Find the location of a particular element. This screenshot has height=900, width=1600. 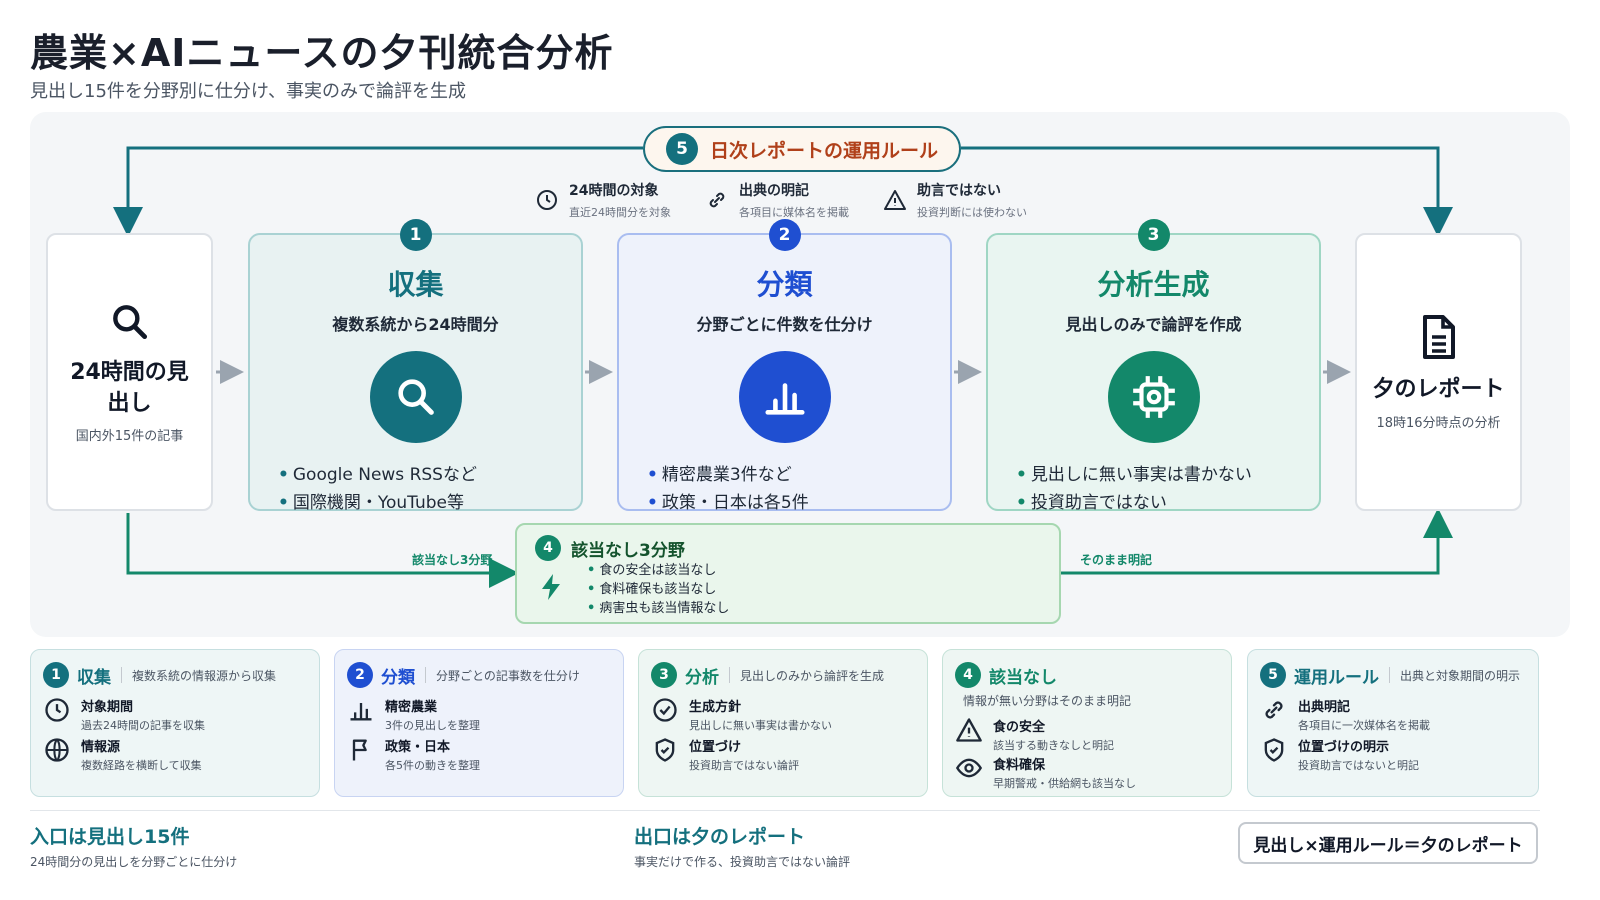

legend-row-desc: 見出しに無い事実は書かない is located at coordinates (760, 725).